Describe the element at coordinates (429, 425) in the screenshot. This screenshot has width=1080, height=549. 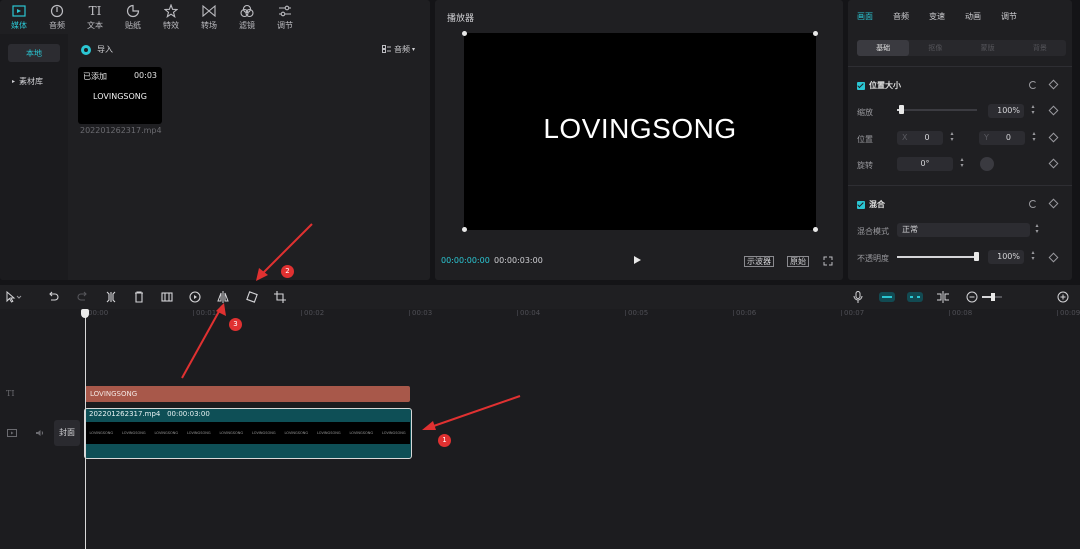
I see `arrow-1-head` at that location.